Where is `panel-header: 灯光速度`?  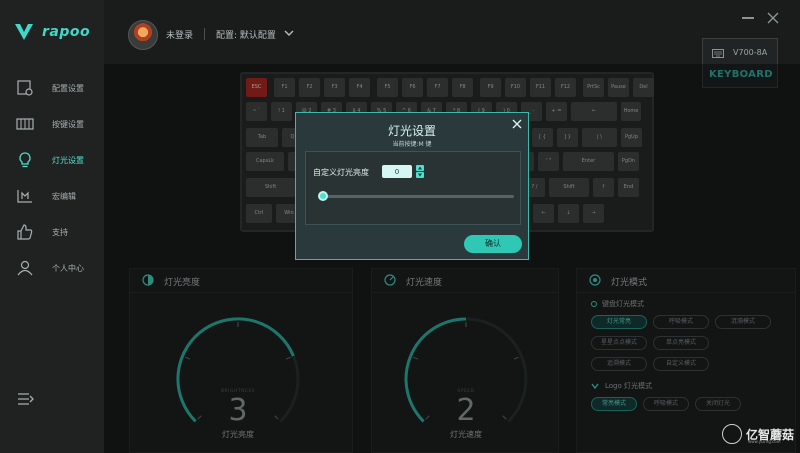 panel-header: 灯光速度 is located at coordinates (465, 281).